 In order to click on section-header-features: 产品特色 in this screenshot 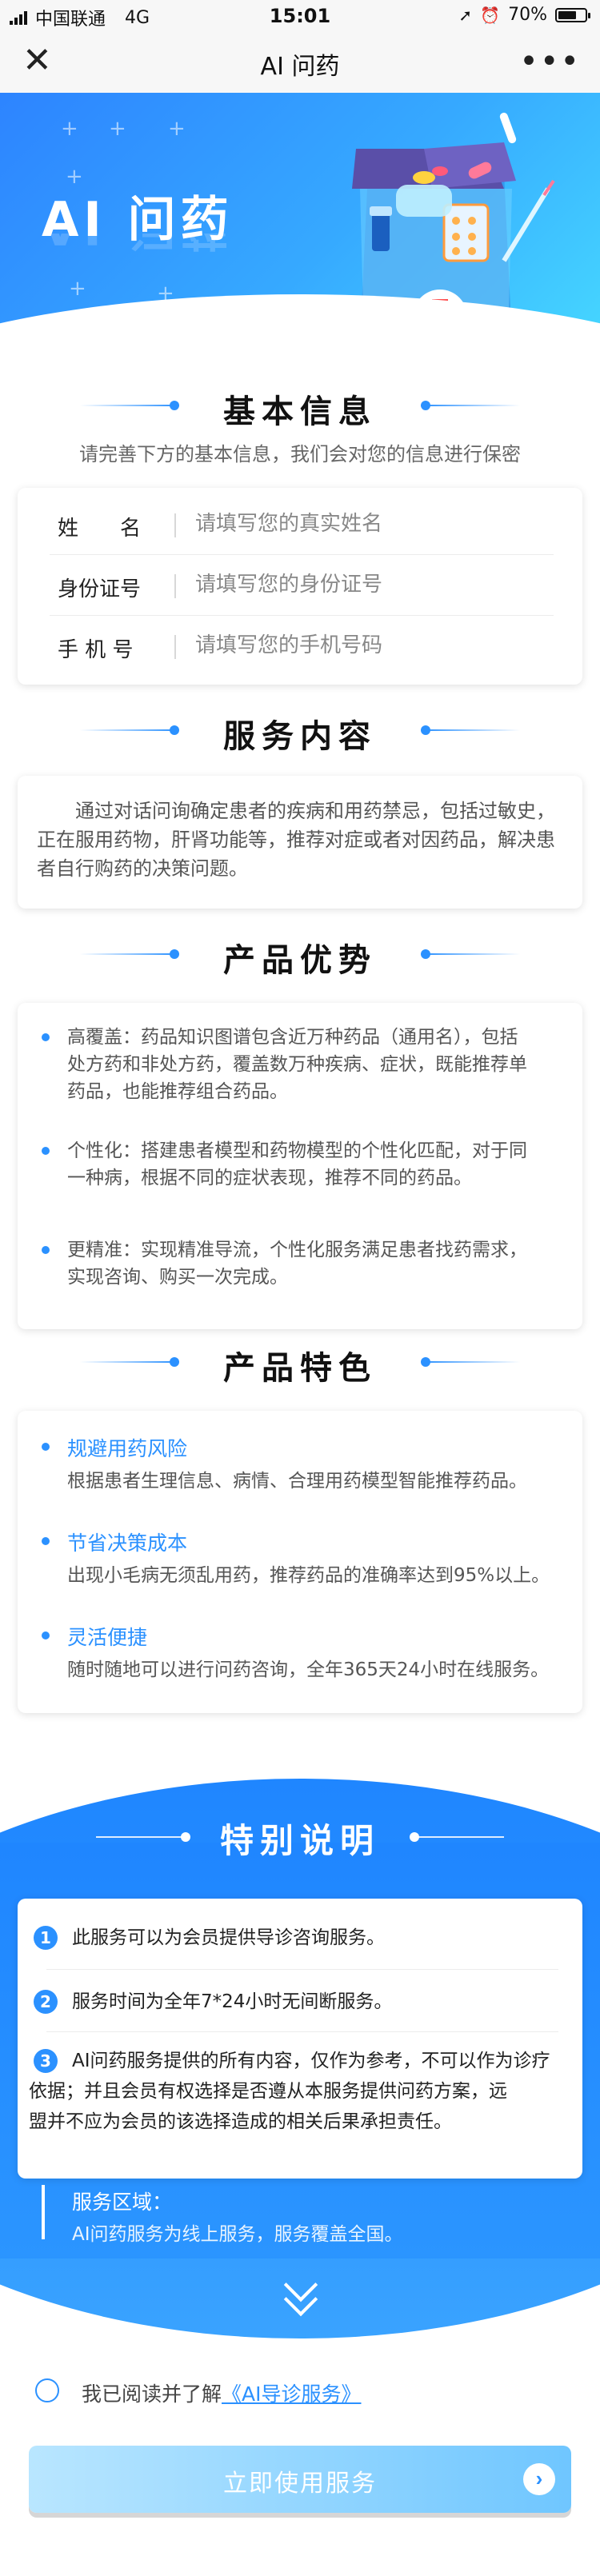, I will do `click(300, 1365)`.